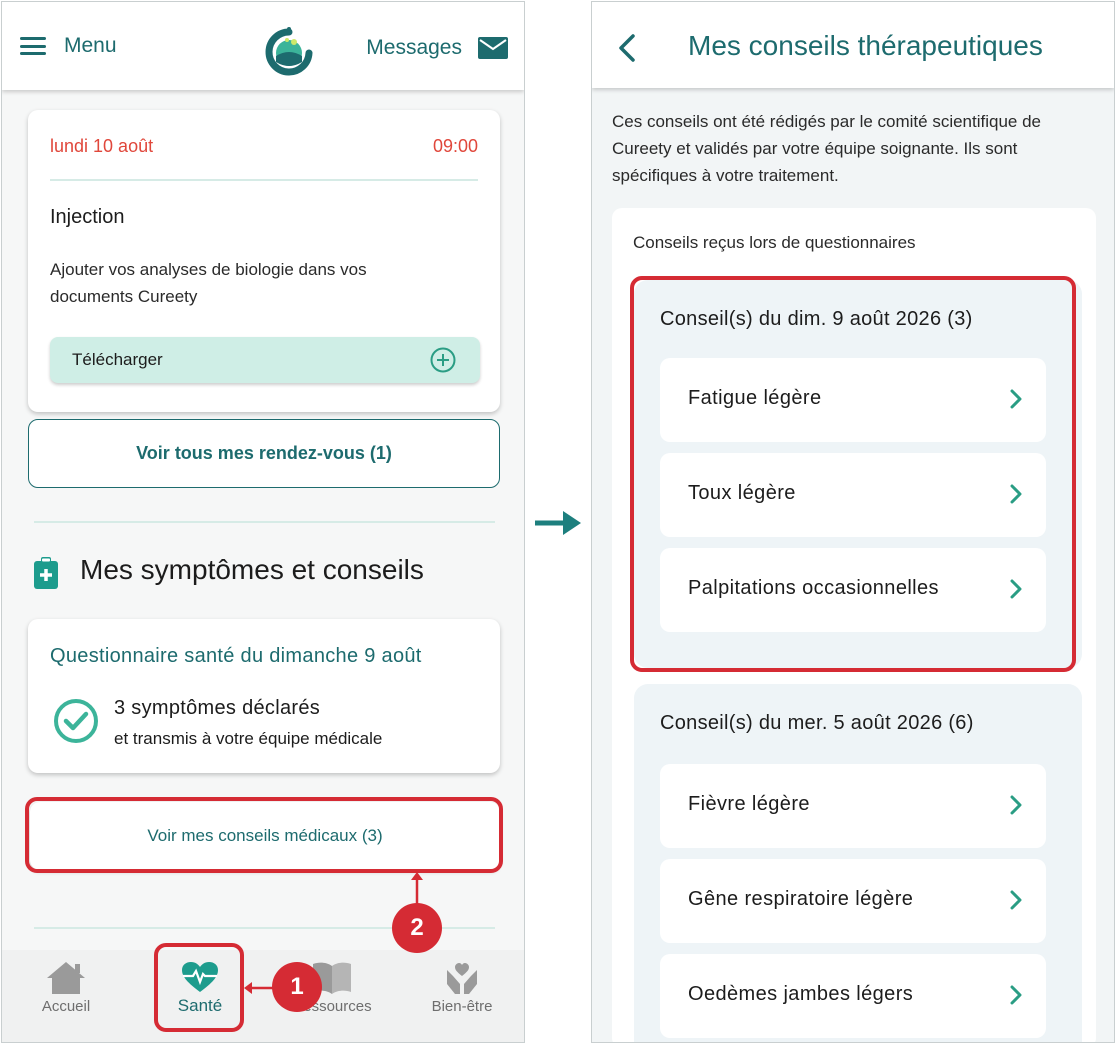 The width and height of the screenshot is (1116, 1044). I want to click on advice-item-label: Fatigue légère, so click(755, 398).